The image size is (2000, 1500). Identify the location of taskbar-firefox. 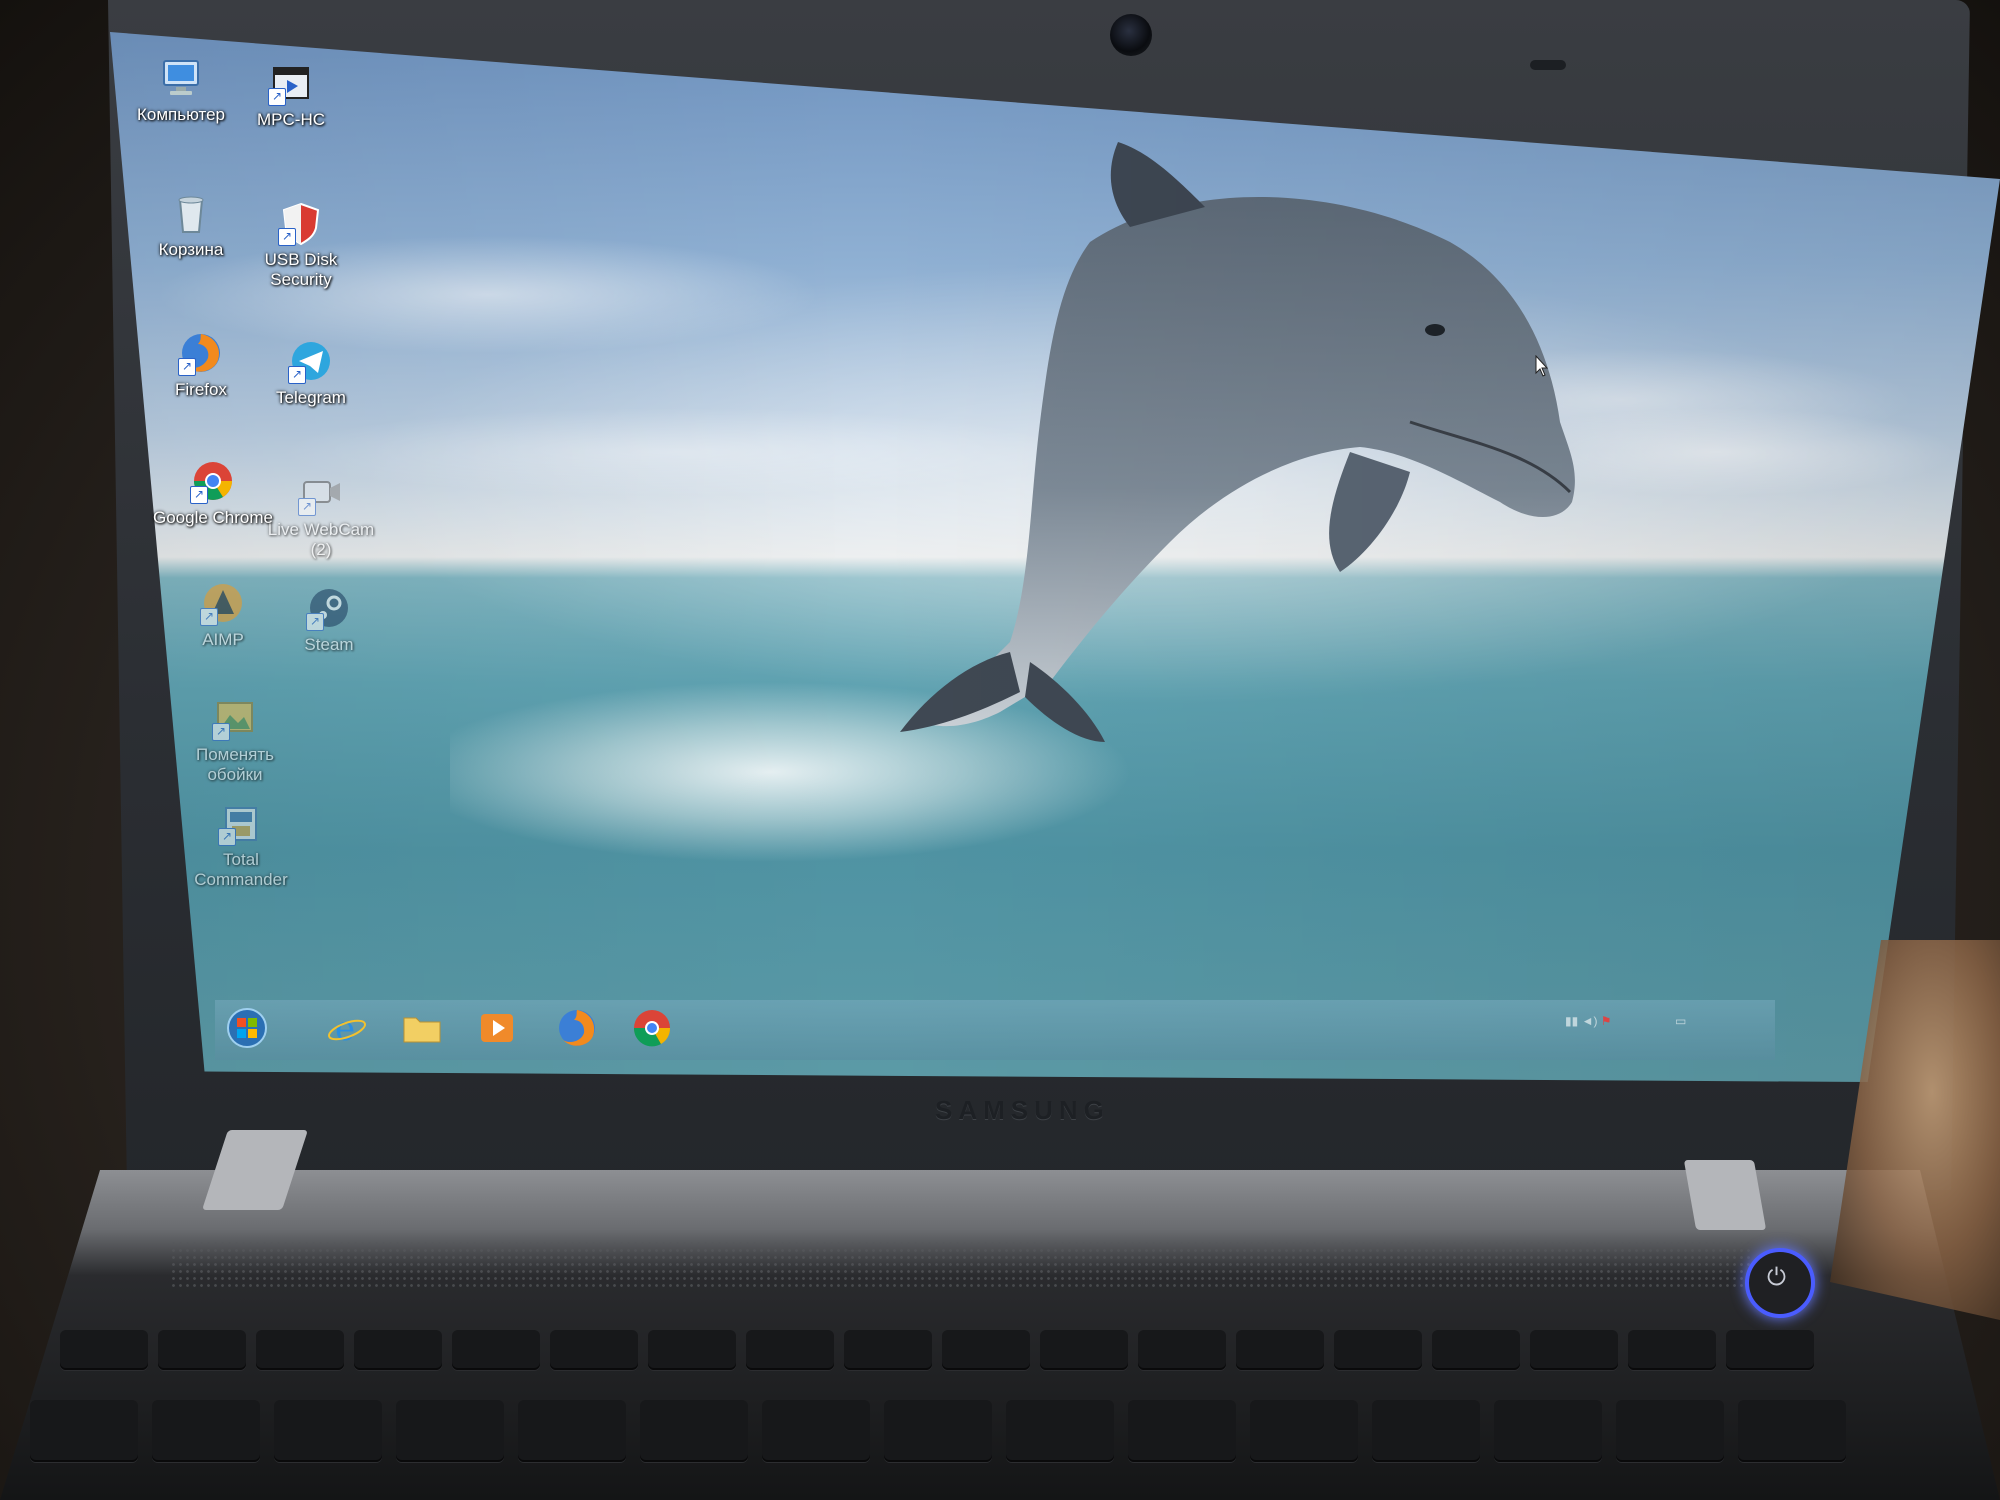
(577, 1028).